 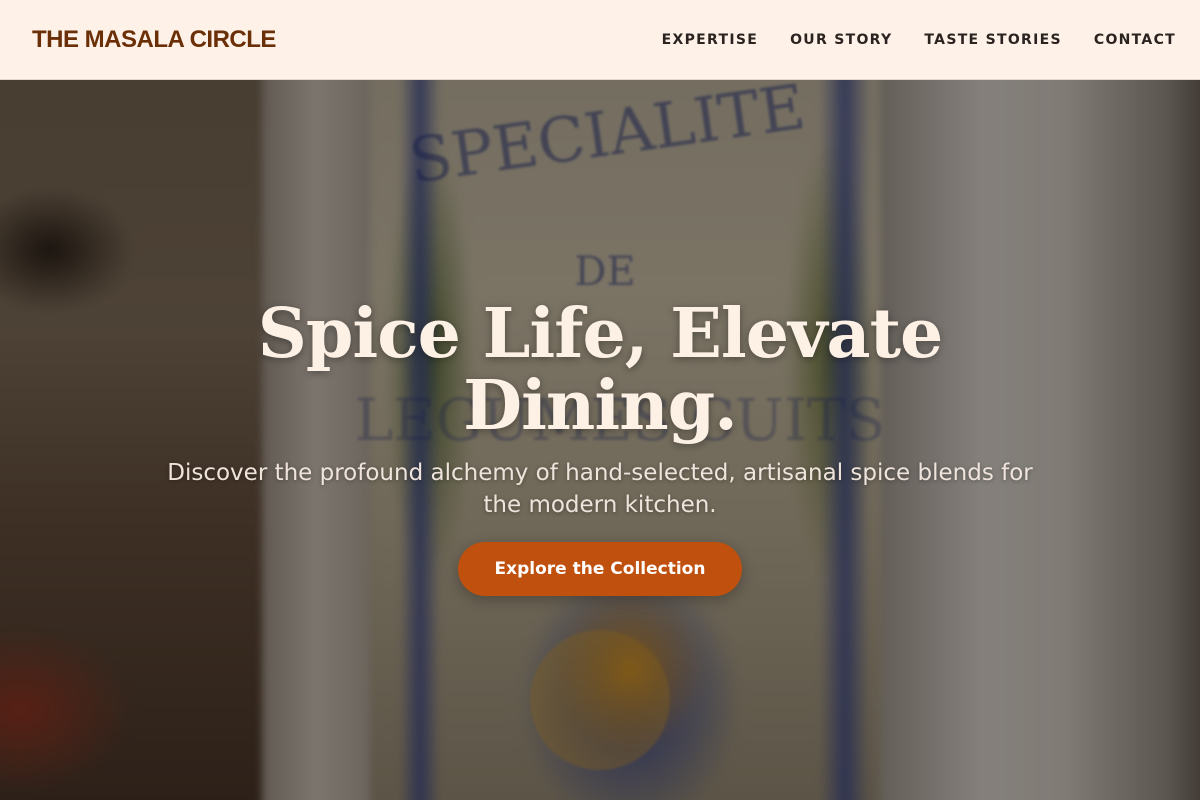 What do you see at coordinates (710, 40) in the screenshot?
I see `nav-link-expertise: EXPERTISE` at bounding box center [710, 40].